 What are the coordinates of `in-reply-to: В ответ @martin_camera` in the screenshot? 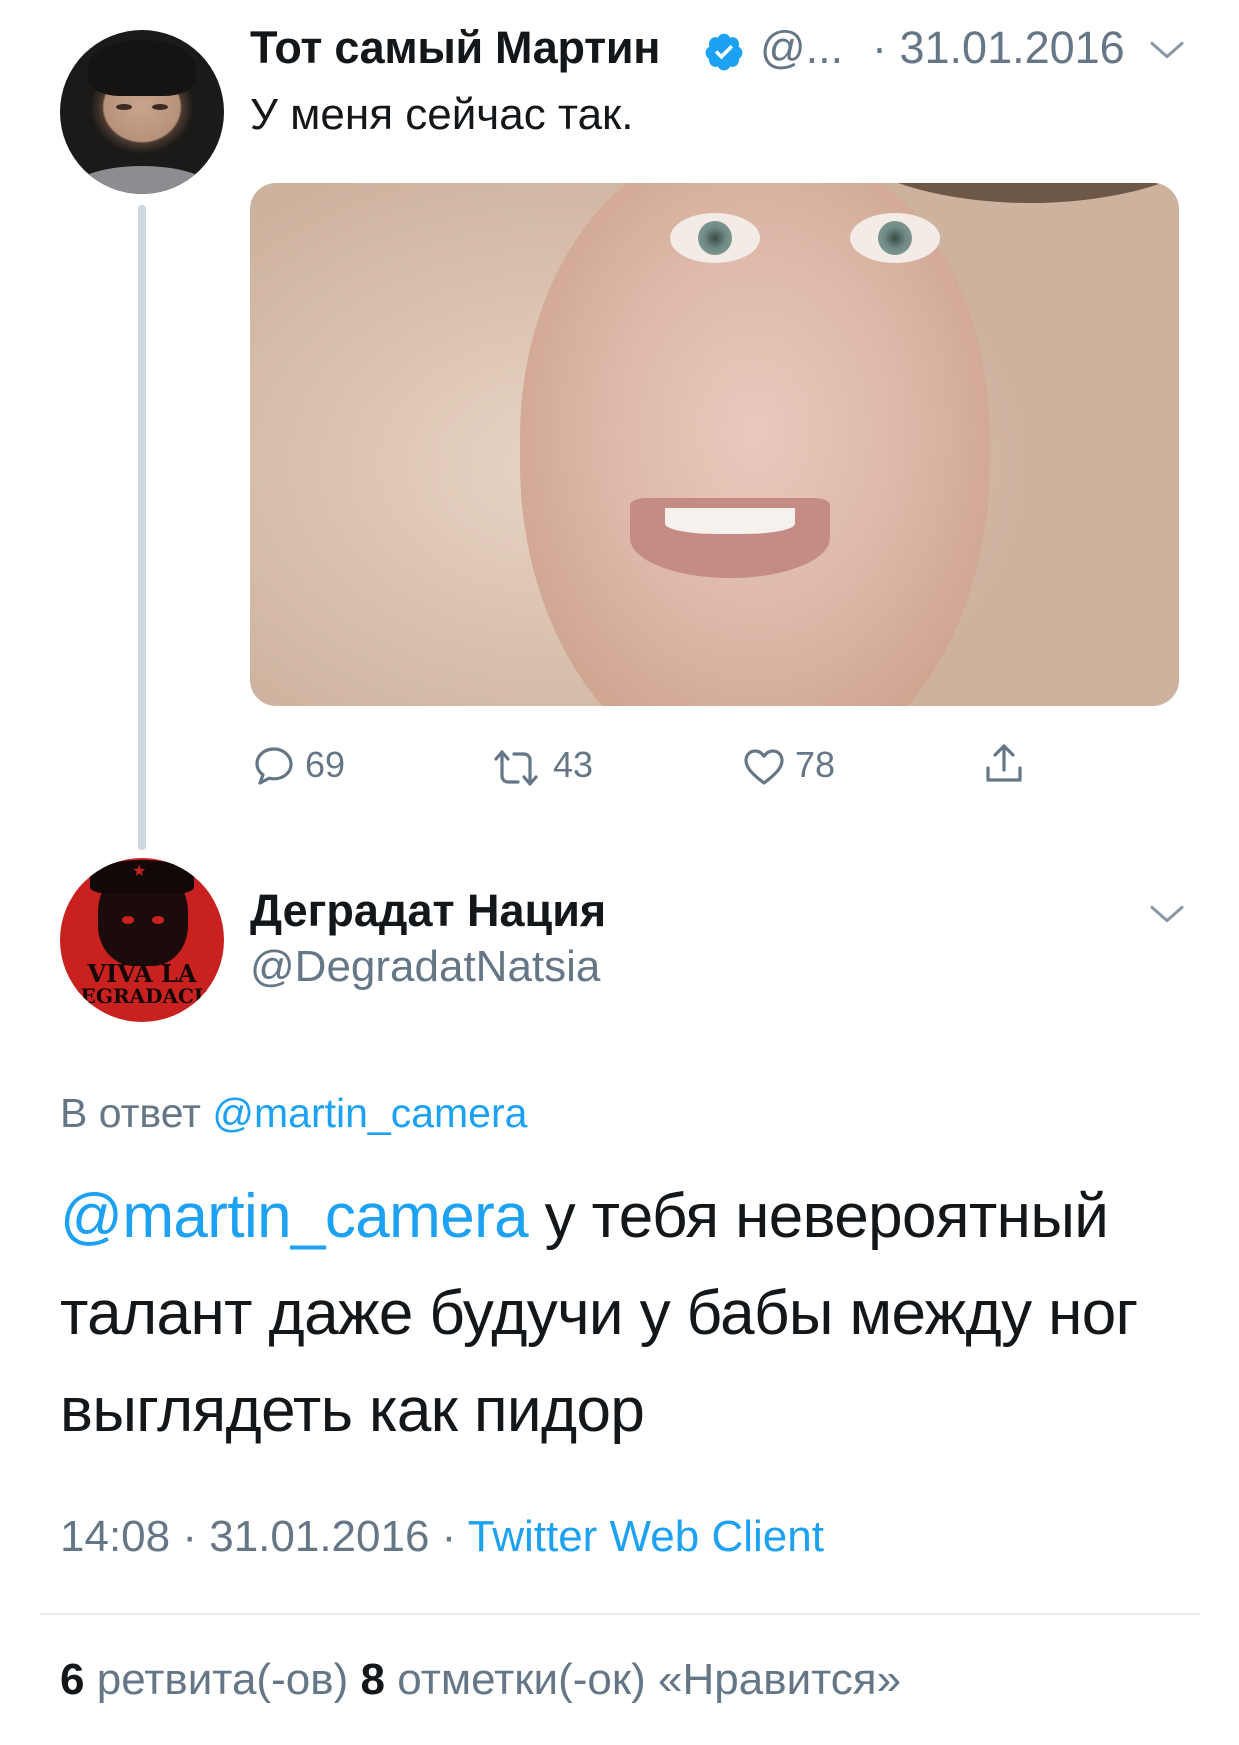 It's located at (293, 1113).